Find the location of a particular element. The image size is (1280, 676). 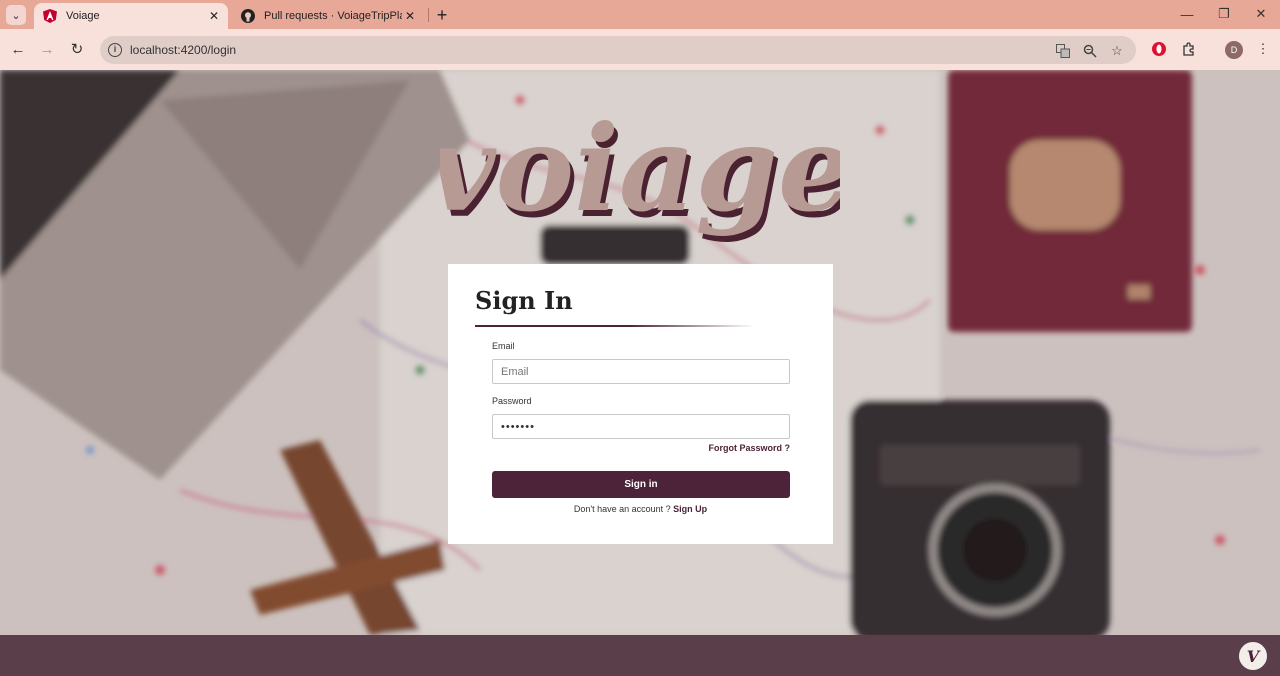

new-tab-button: + is located at coordinates (442, 15).